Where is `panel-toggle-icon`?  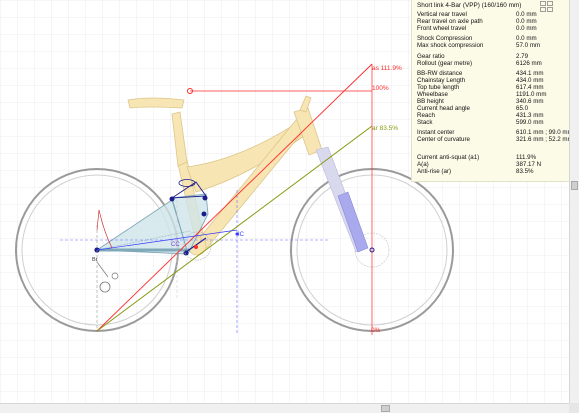 panel-toggle-icon is located at coordinates (548, 7).